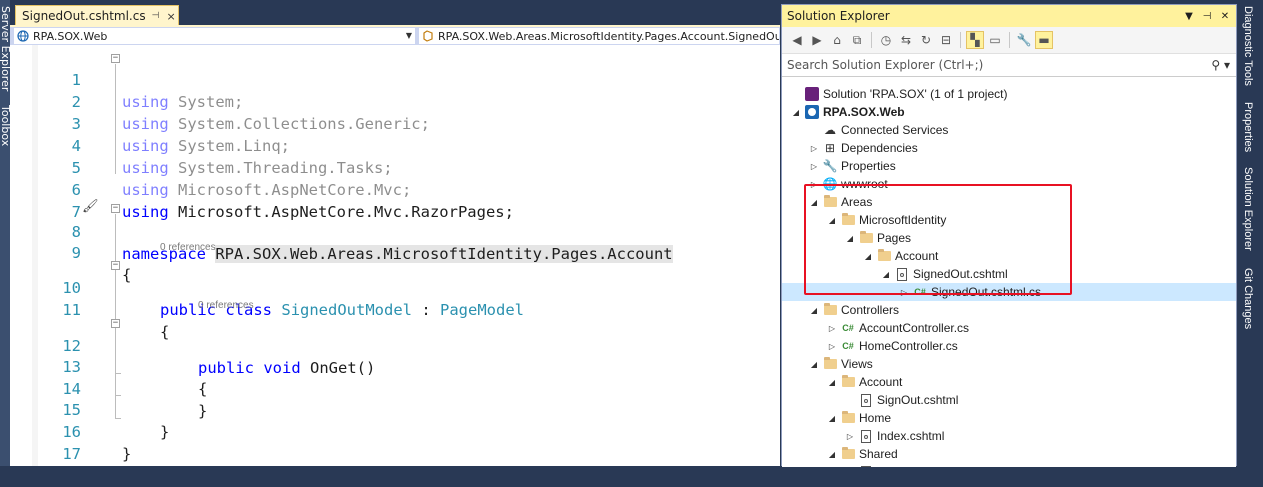  What do you see at coordinates (995, 40) in the screenshot?
I see `preview-selected-icon: ▭` at bounding box center [995, 40].